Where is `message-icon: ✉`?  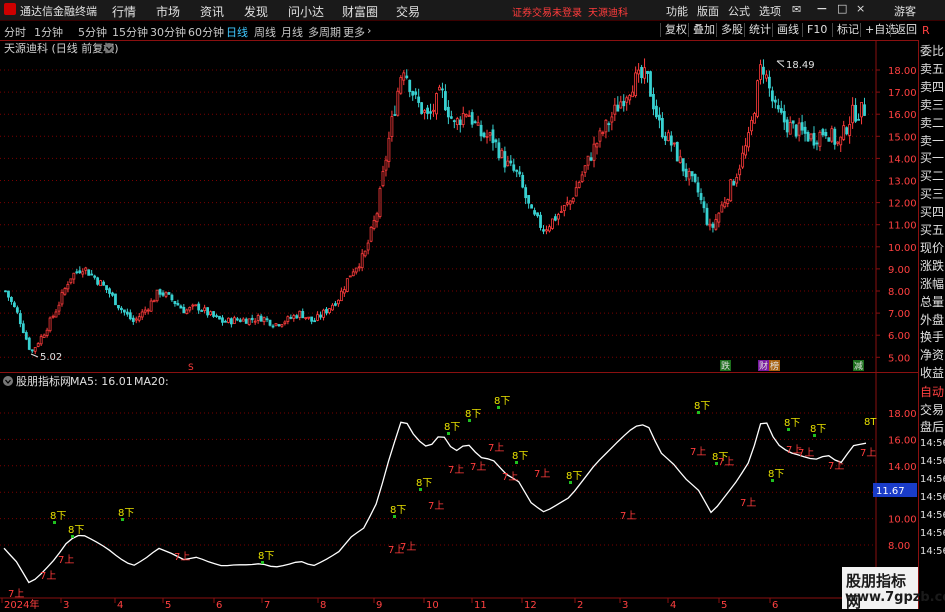 message-icon: ✉ is located at coordinates (796, 9).